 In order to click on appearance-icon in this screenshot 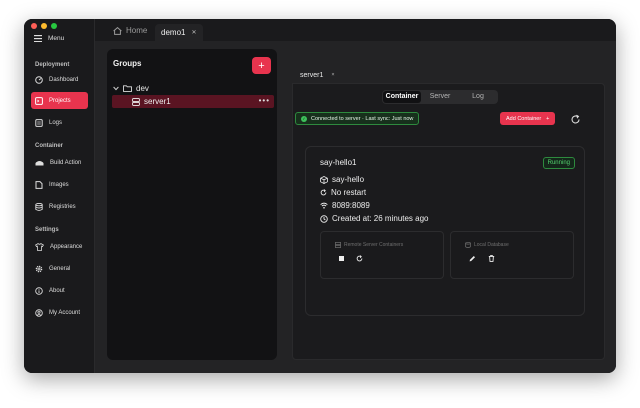, I will do `click(39, 246)`.